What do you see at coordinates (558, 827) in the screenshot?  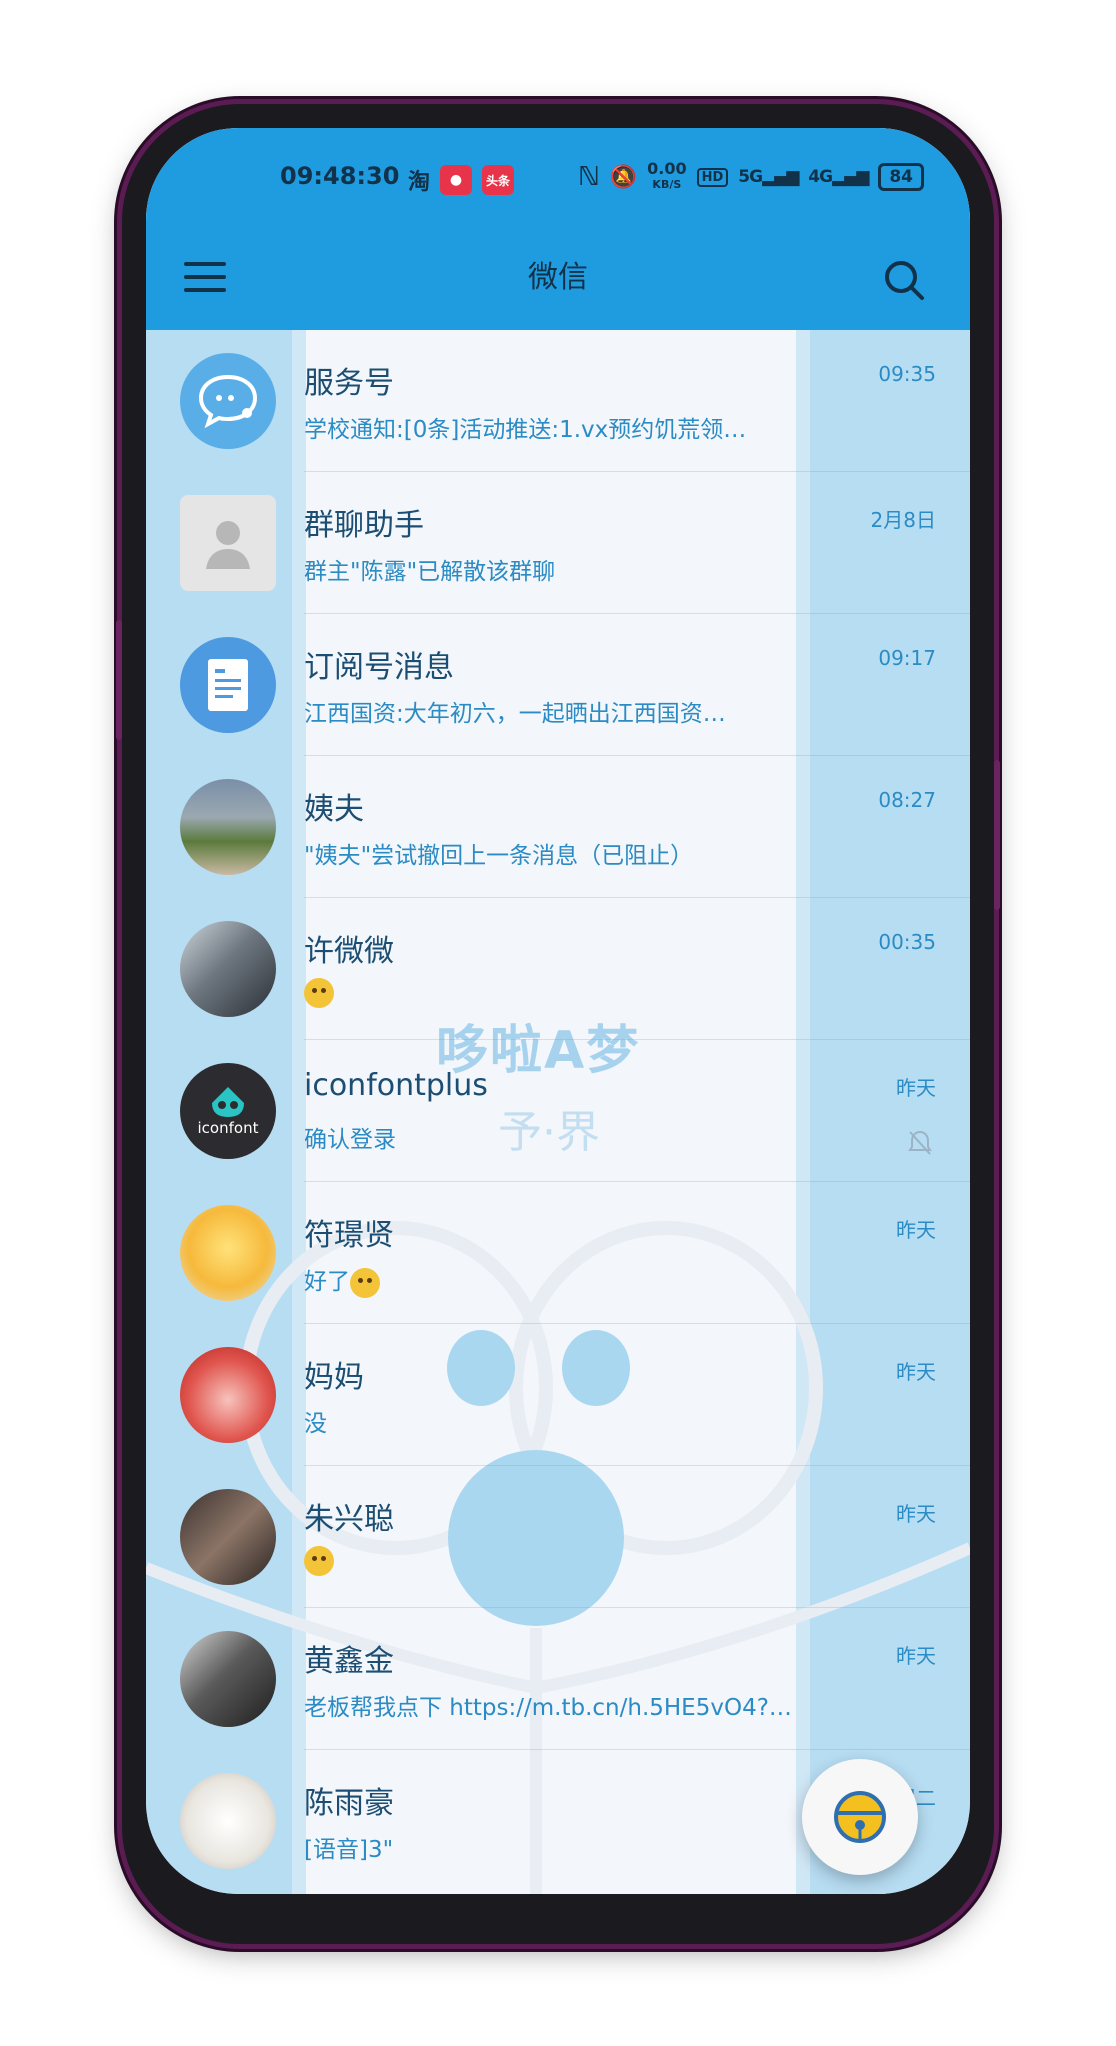 I see `chat-item-contact: 姨夫 "姨夫"尝试撤回上一条消息（已阻止） 08:27` at bounding box center [558, 827].